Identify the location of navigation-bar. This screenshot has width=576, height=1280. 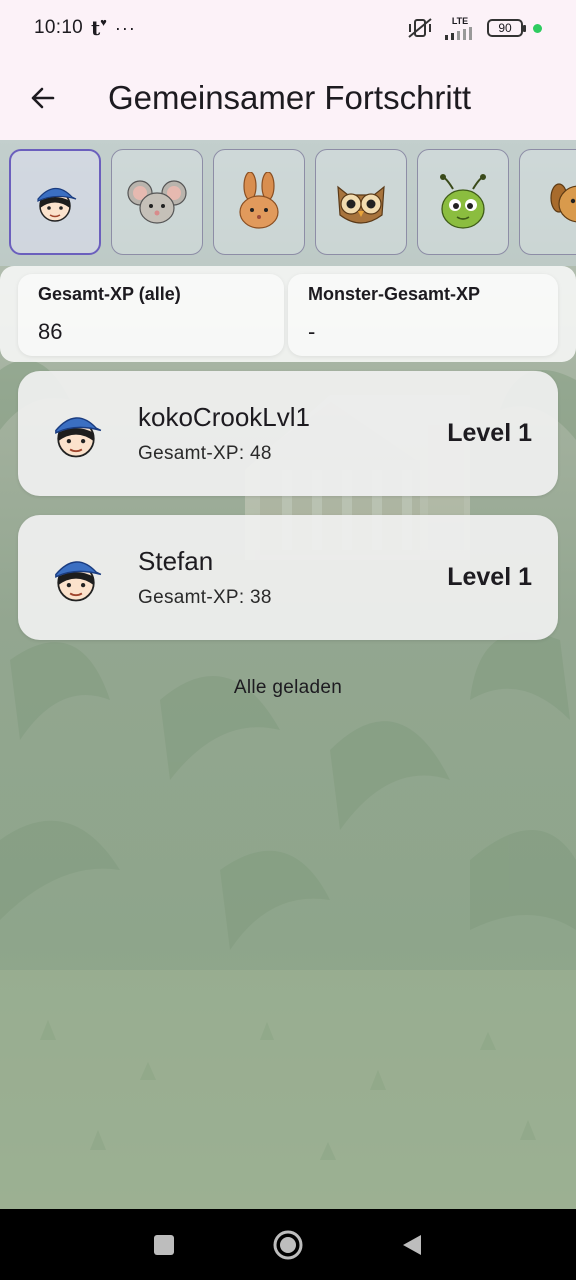
(288, 1244).